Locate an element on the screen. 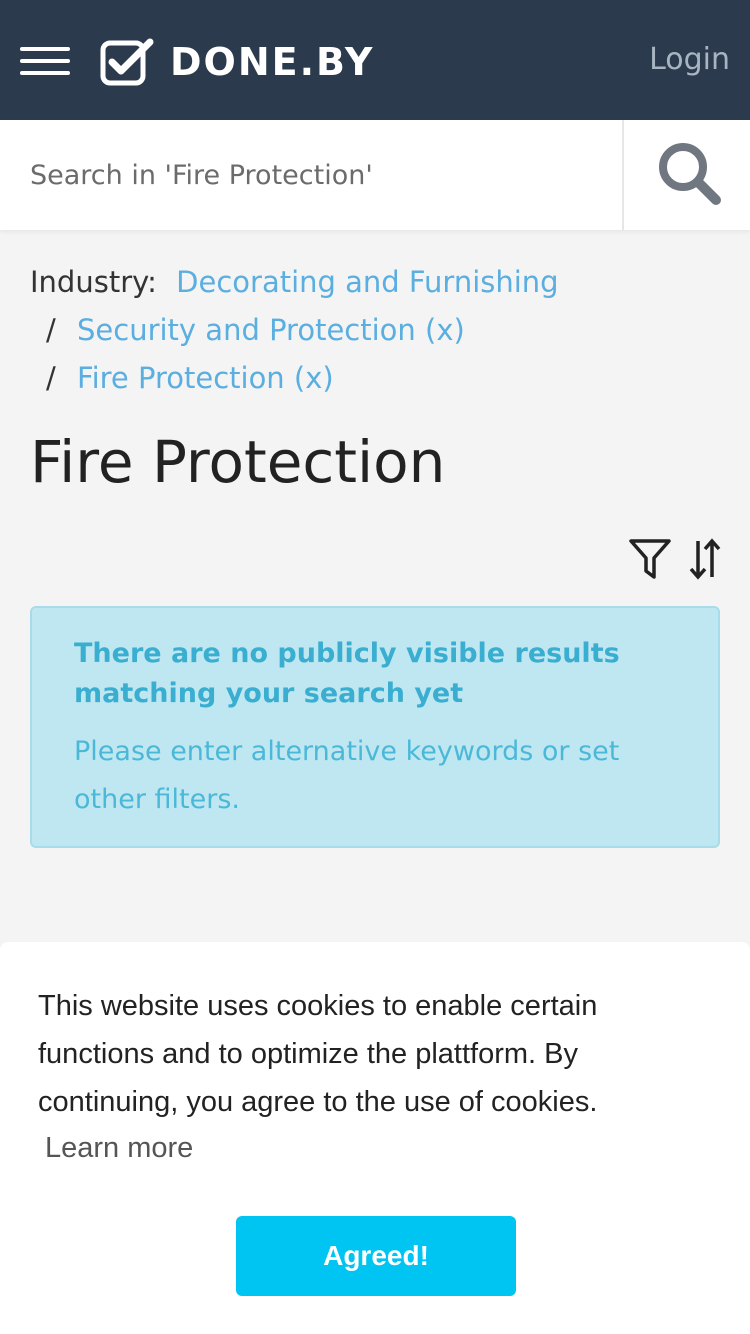 This screenshot has width=750, height=1334. top-navbar: DONE.BY Login is located at coordinates (375, 60).